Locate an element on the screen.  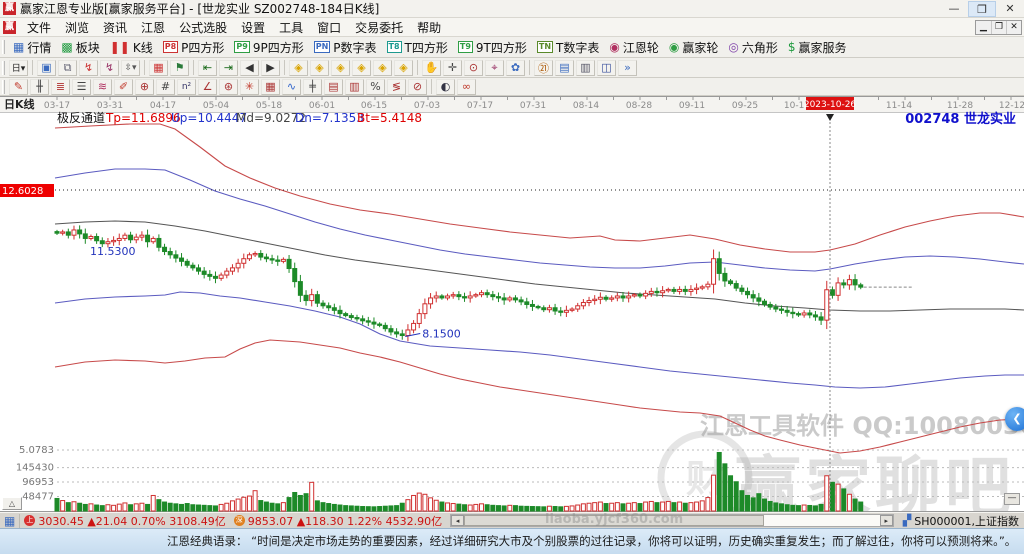
menu-item-帮助: 帮助 is located at coordinates (429, 28).